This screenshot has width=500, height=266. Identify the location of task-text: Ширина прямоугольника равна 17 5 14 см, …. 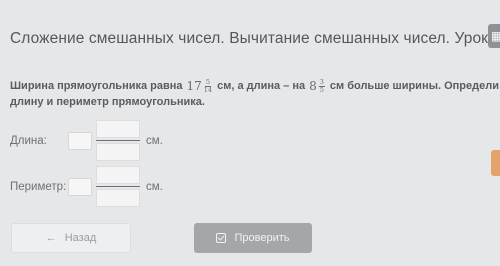
(254, 94).